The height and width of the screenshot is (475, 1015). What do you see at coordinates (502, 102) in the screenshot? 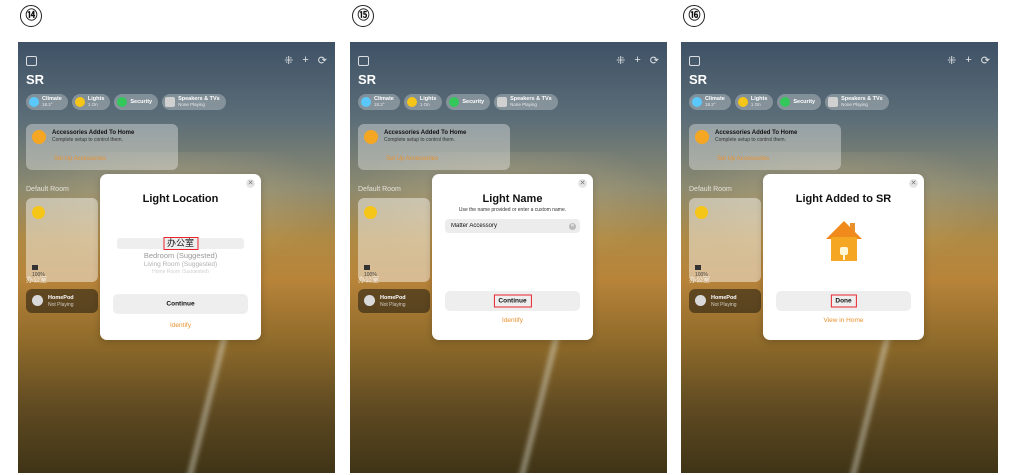
I see `tv-icon` at bounding box center [502, 102].